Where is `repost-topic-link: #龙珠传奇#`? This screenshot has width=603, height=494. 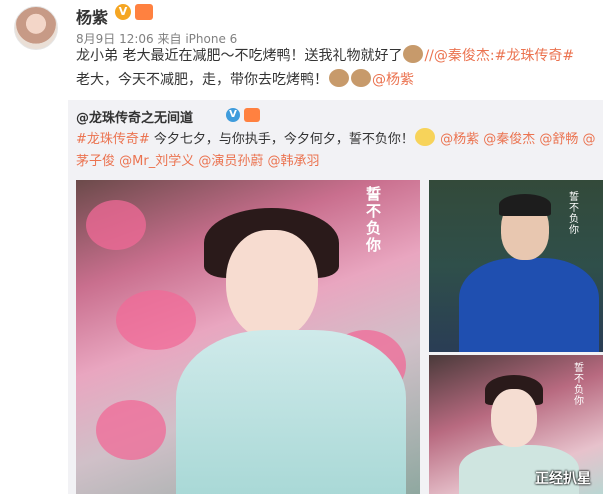 repost-topic-link: #龙珠传奇# is located at coordinates (113, 139).